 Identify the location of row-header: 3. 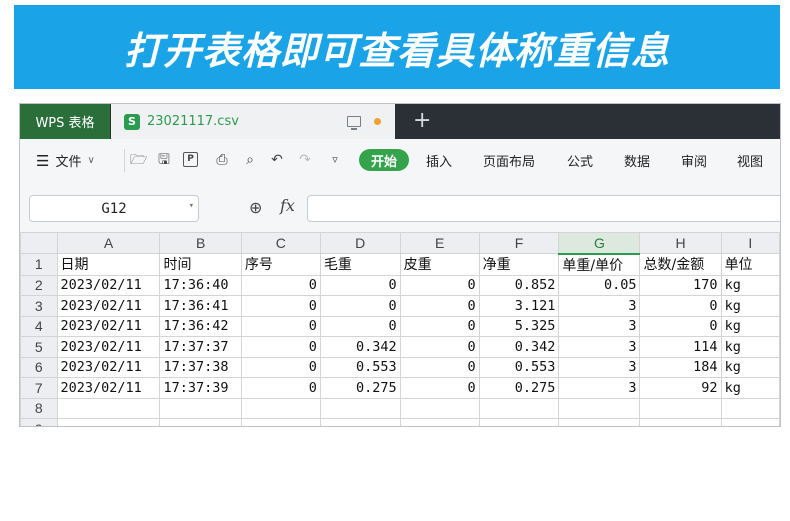
(39, 306).